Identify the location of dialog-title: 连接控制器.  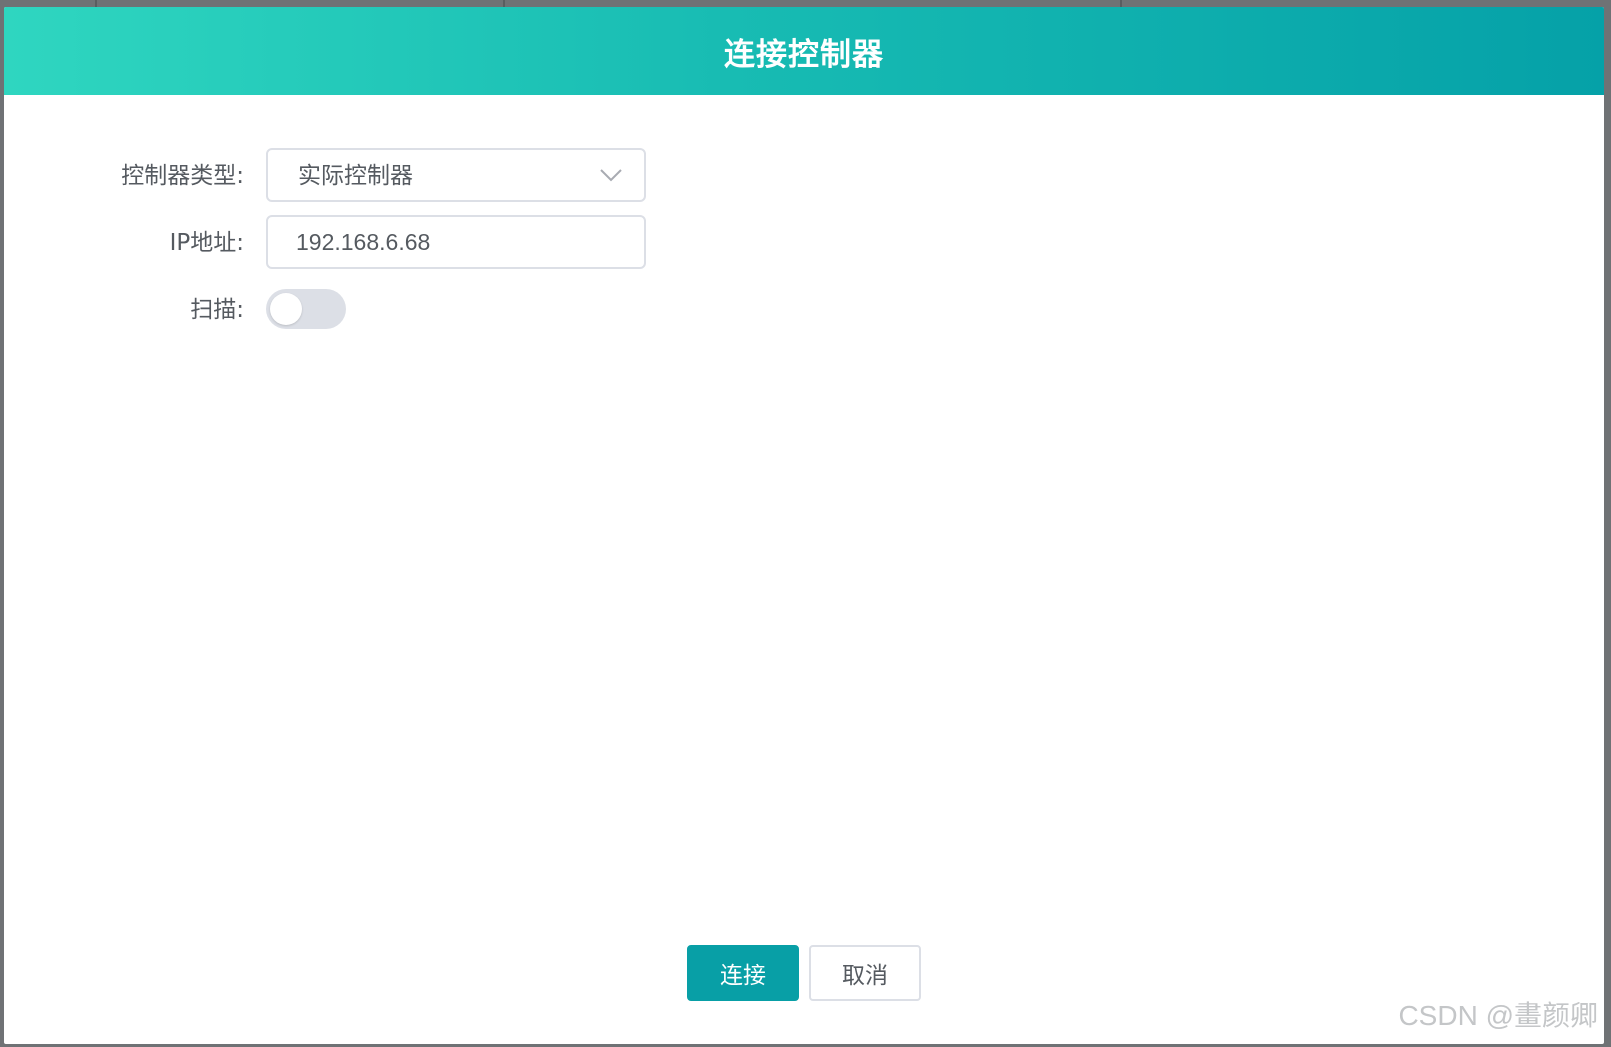
(804, 54).